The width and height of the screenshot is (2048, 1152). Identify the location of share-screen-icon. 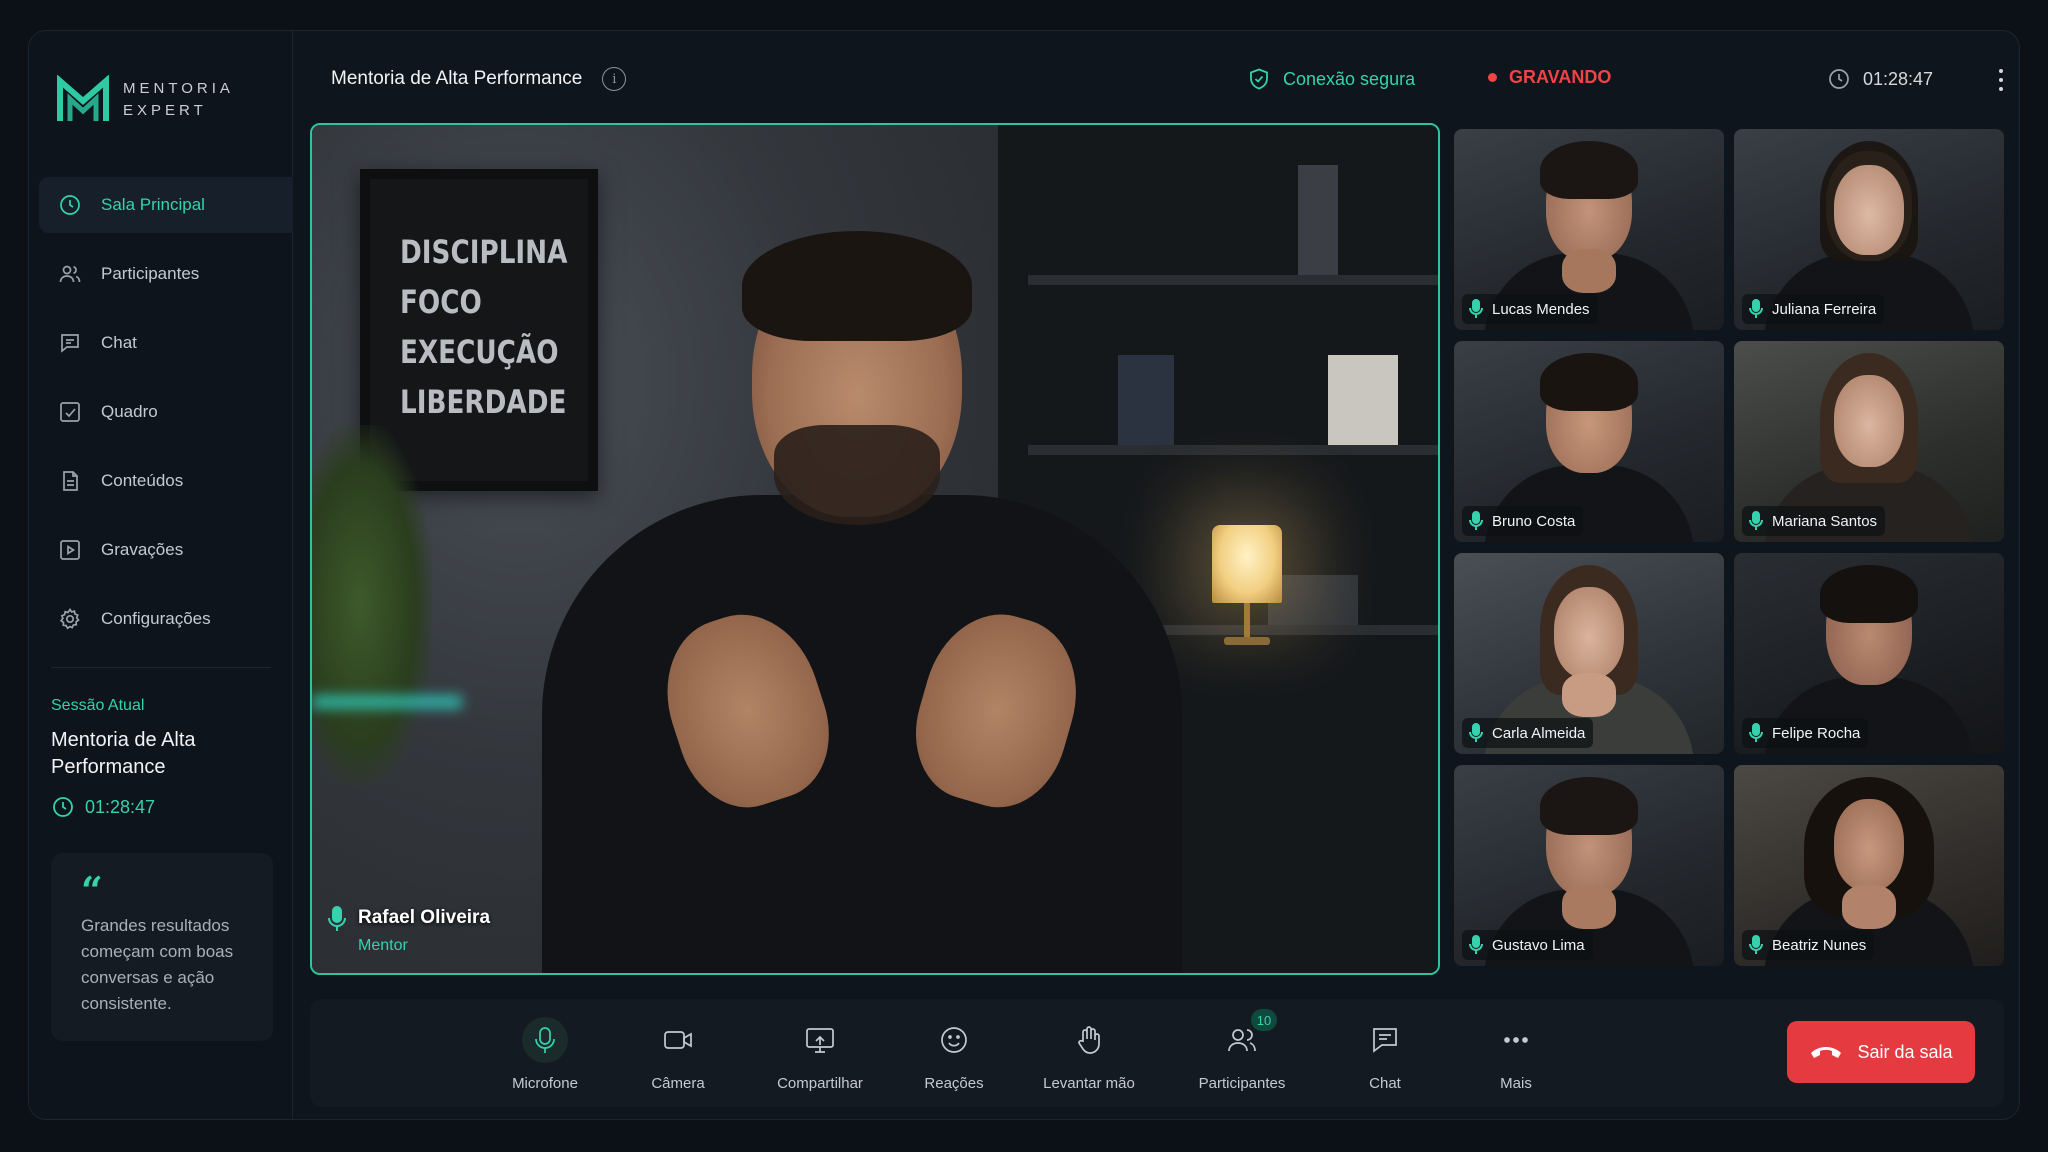
(820, 1040).